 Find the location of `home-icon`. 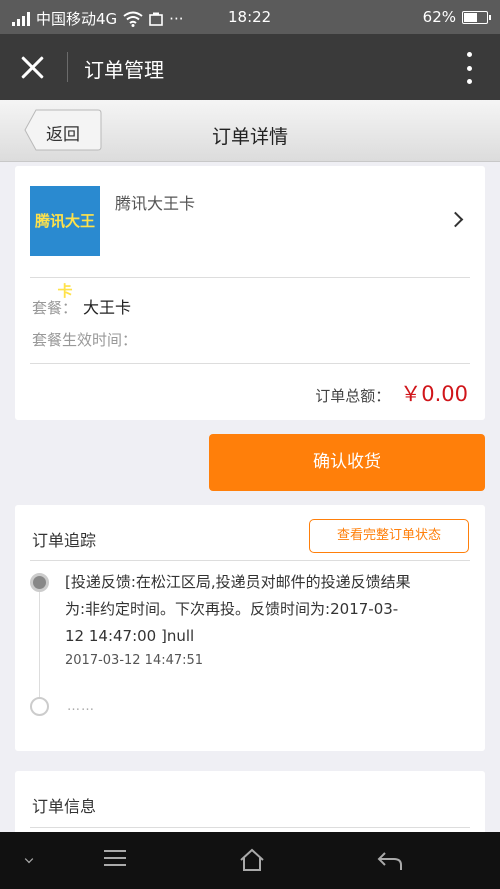

home-icon is located at coordinates (252, 860).